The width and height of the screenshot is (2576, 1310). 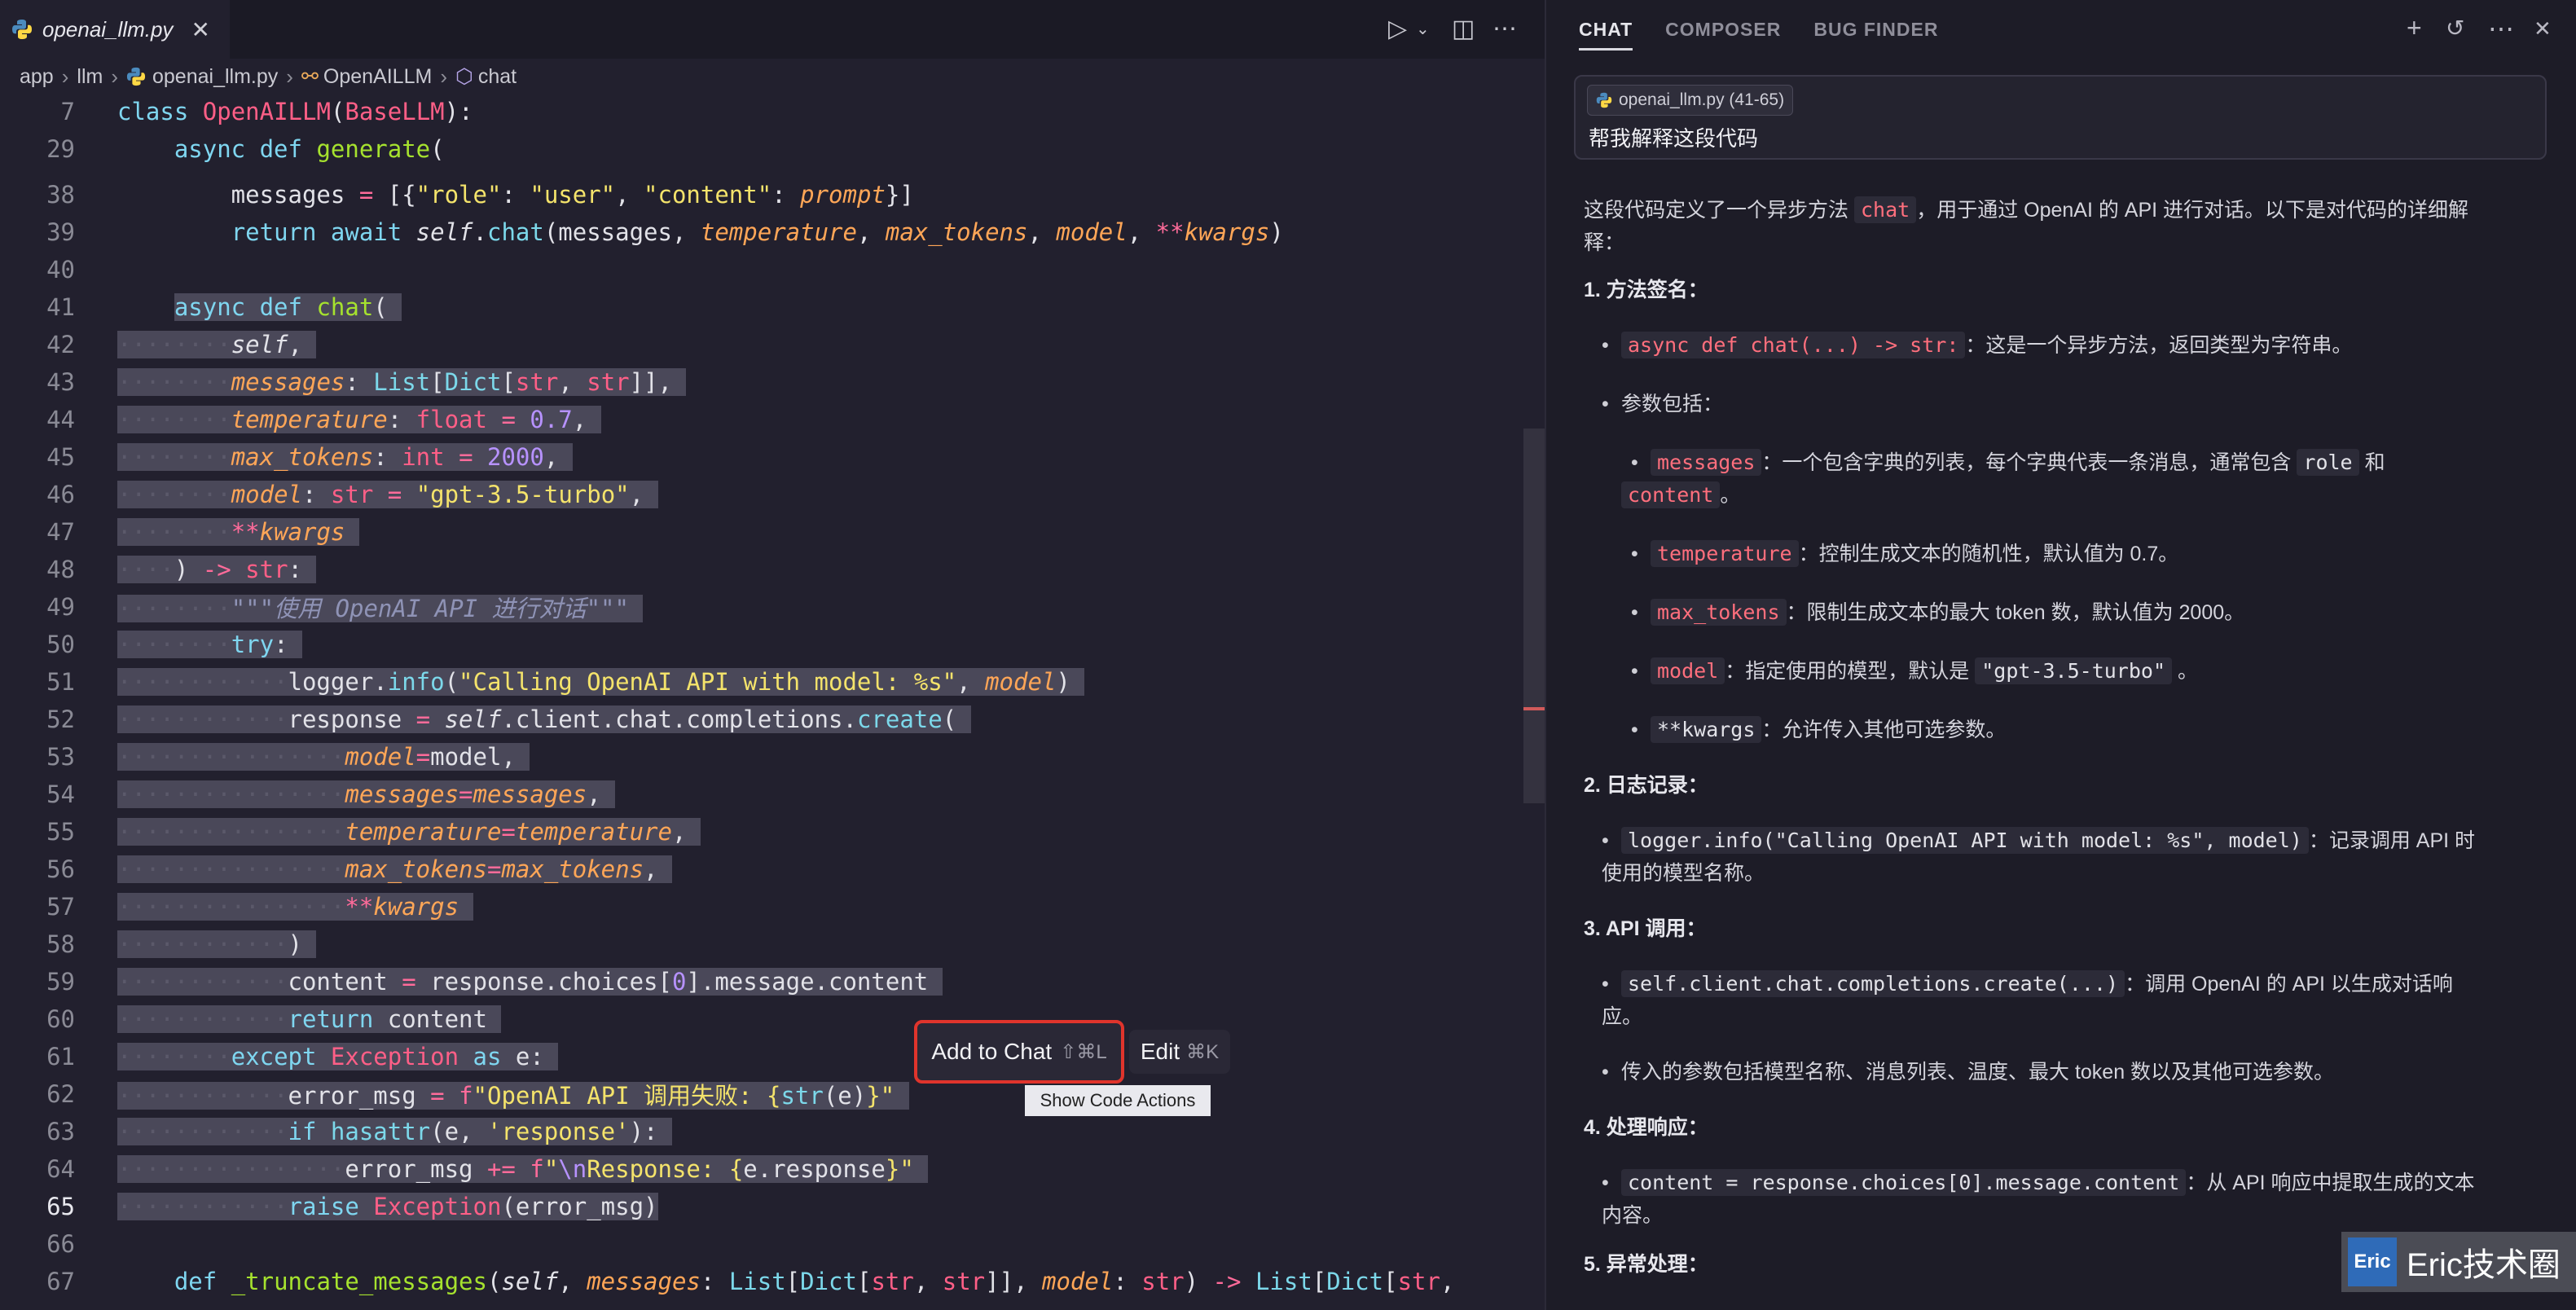 What do you see at coordinates (1179, 1052) in the screenshot?
I see `edit-button: Edit ⌘K` at bounding box center [1179, 1052].